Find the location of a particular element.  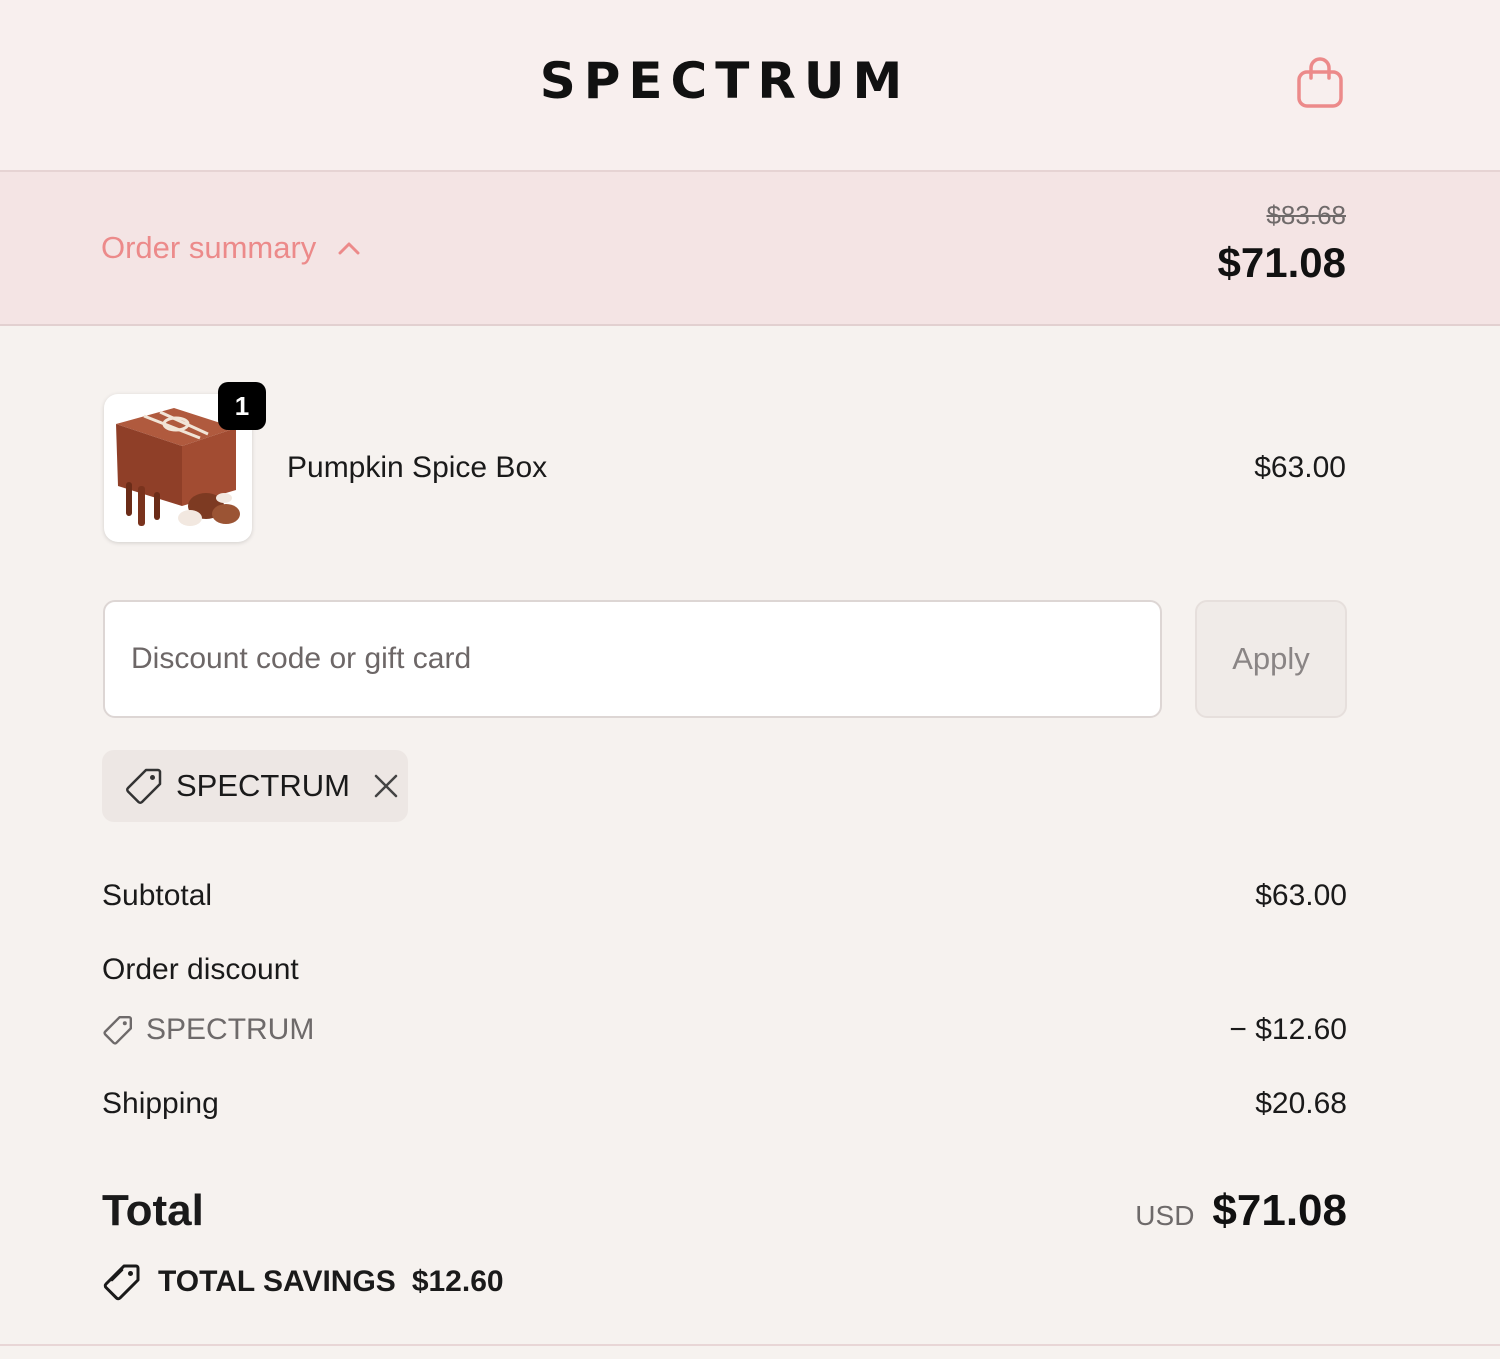

summary-prices: $83.68 $71.08 is located at coordinates (1282, 243).